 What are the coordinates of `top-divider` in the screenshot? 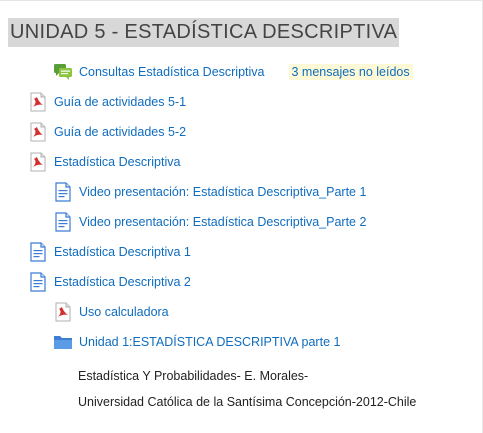 It's located at (241, 0).